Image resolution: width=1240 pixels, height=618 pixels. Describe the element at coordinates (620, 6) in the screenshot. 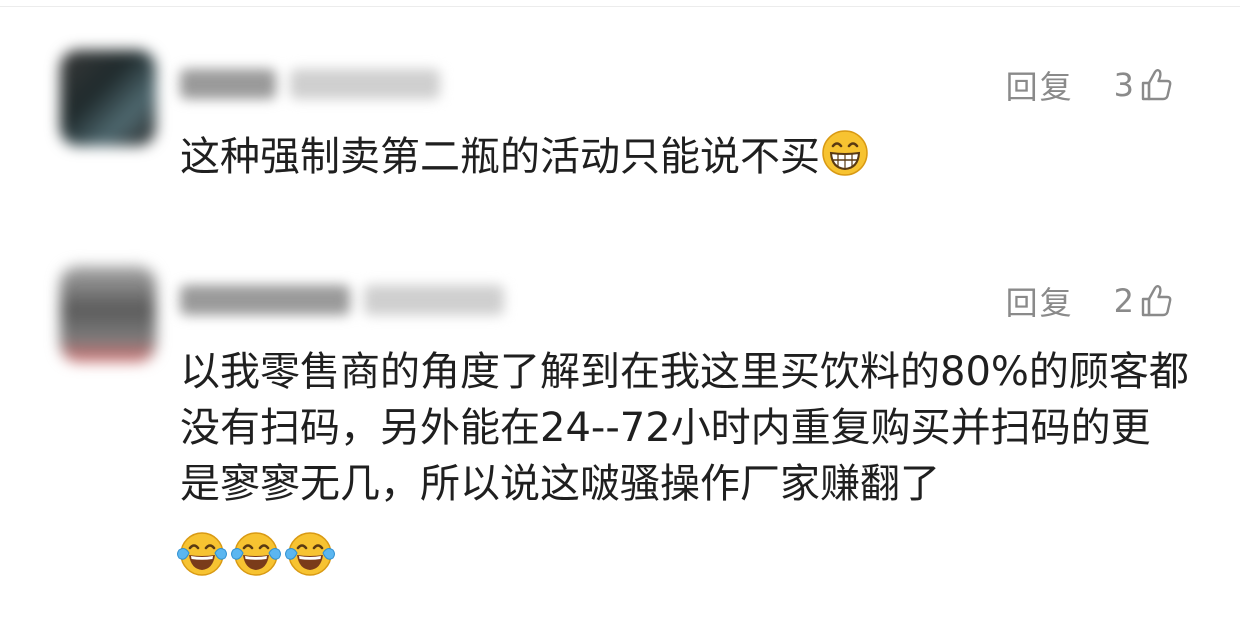

I see `top-divider` at that location.